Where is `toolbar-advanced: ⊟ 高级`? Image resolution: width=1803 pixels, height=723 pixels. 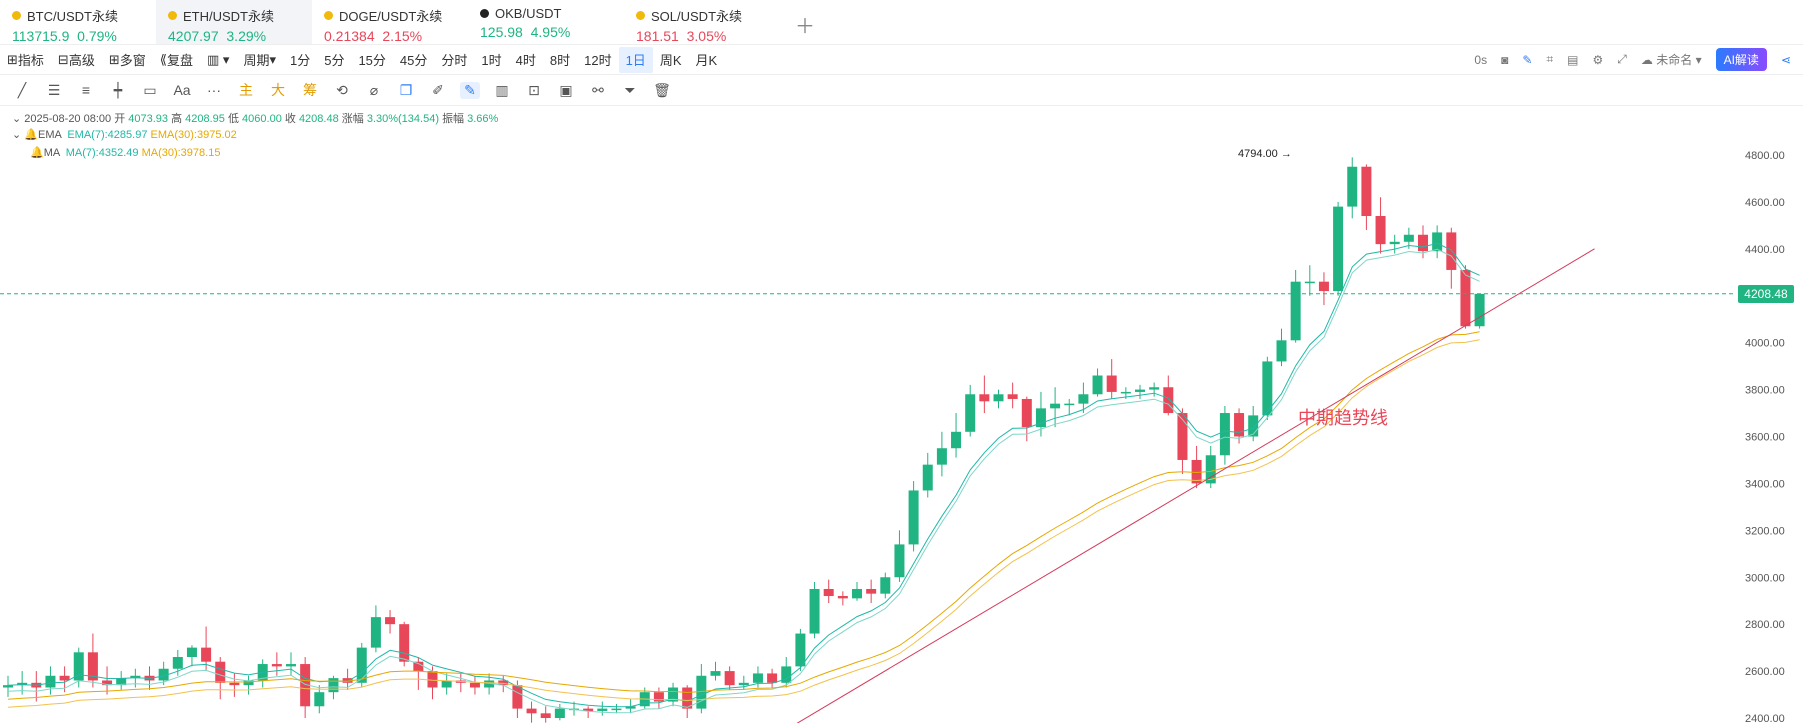 toolbar-advanced: ⊟ 高级 is located at coordinates (76, 60).